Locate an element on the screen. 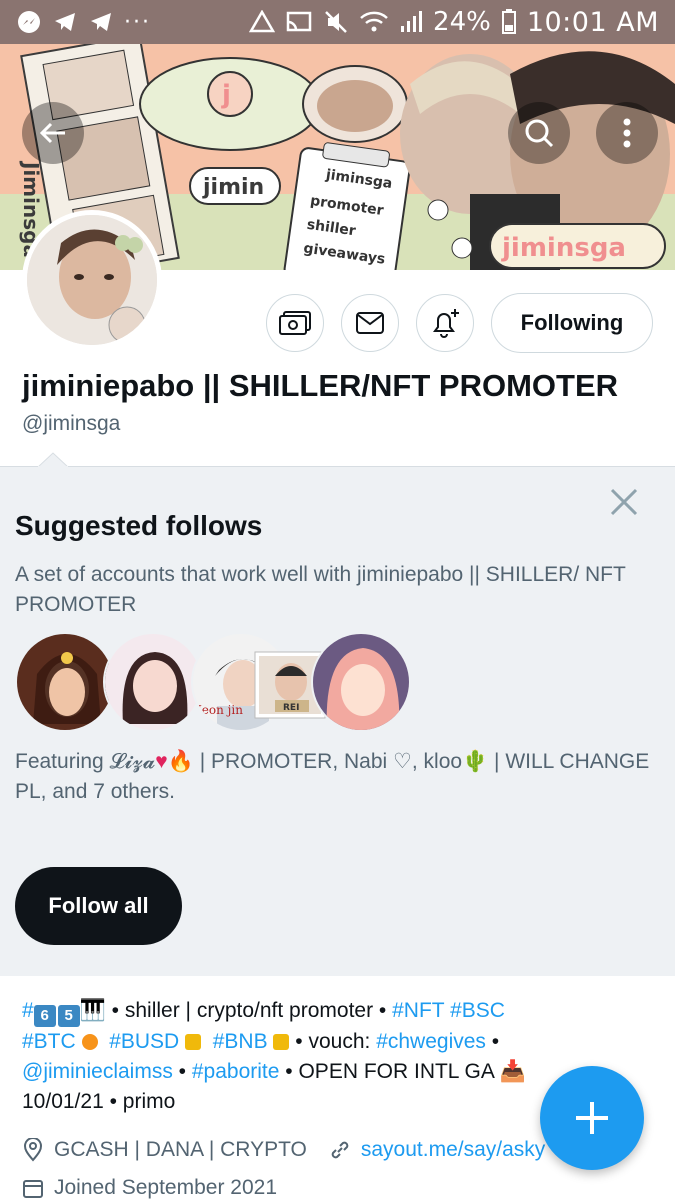 The image size is (675, 1200). username-handle: @jiminsga is located at coordinates (71, 423).